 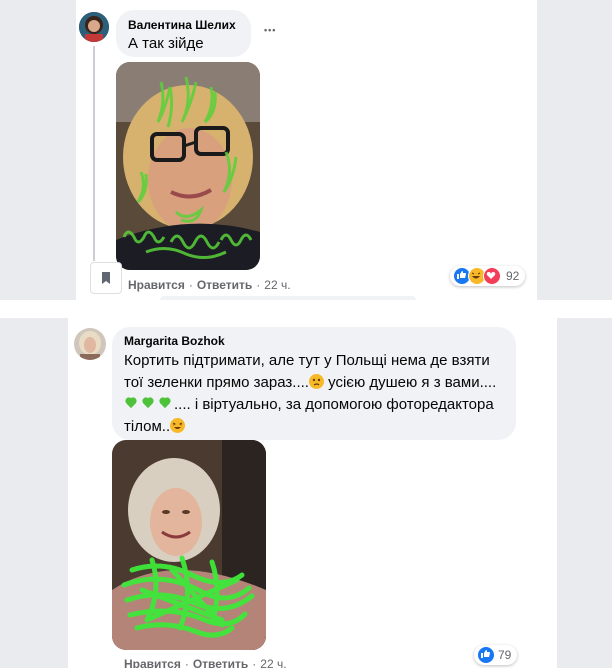 What do you see at coordinates (174, 341) in the screenshot?
I see `comment-author: Margarita Bozhok` at bounding box center [174, 341].